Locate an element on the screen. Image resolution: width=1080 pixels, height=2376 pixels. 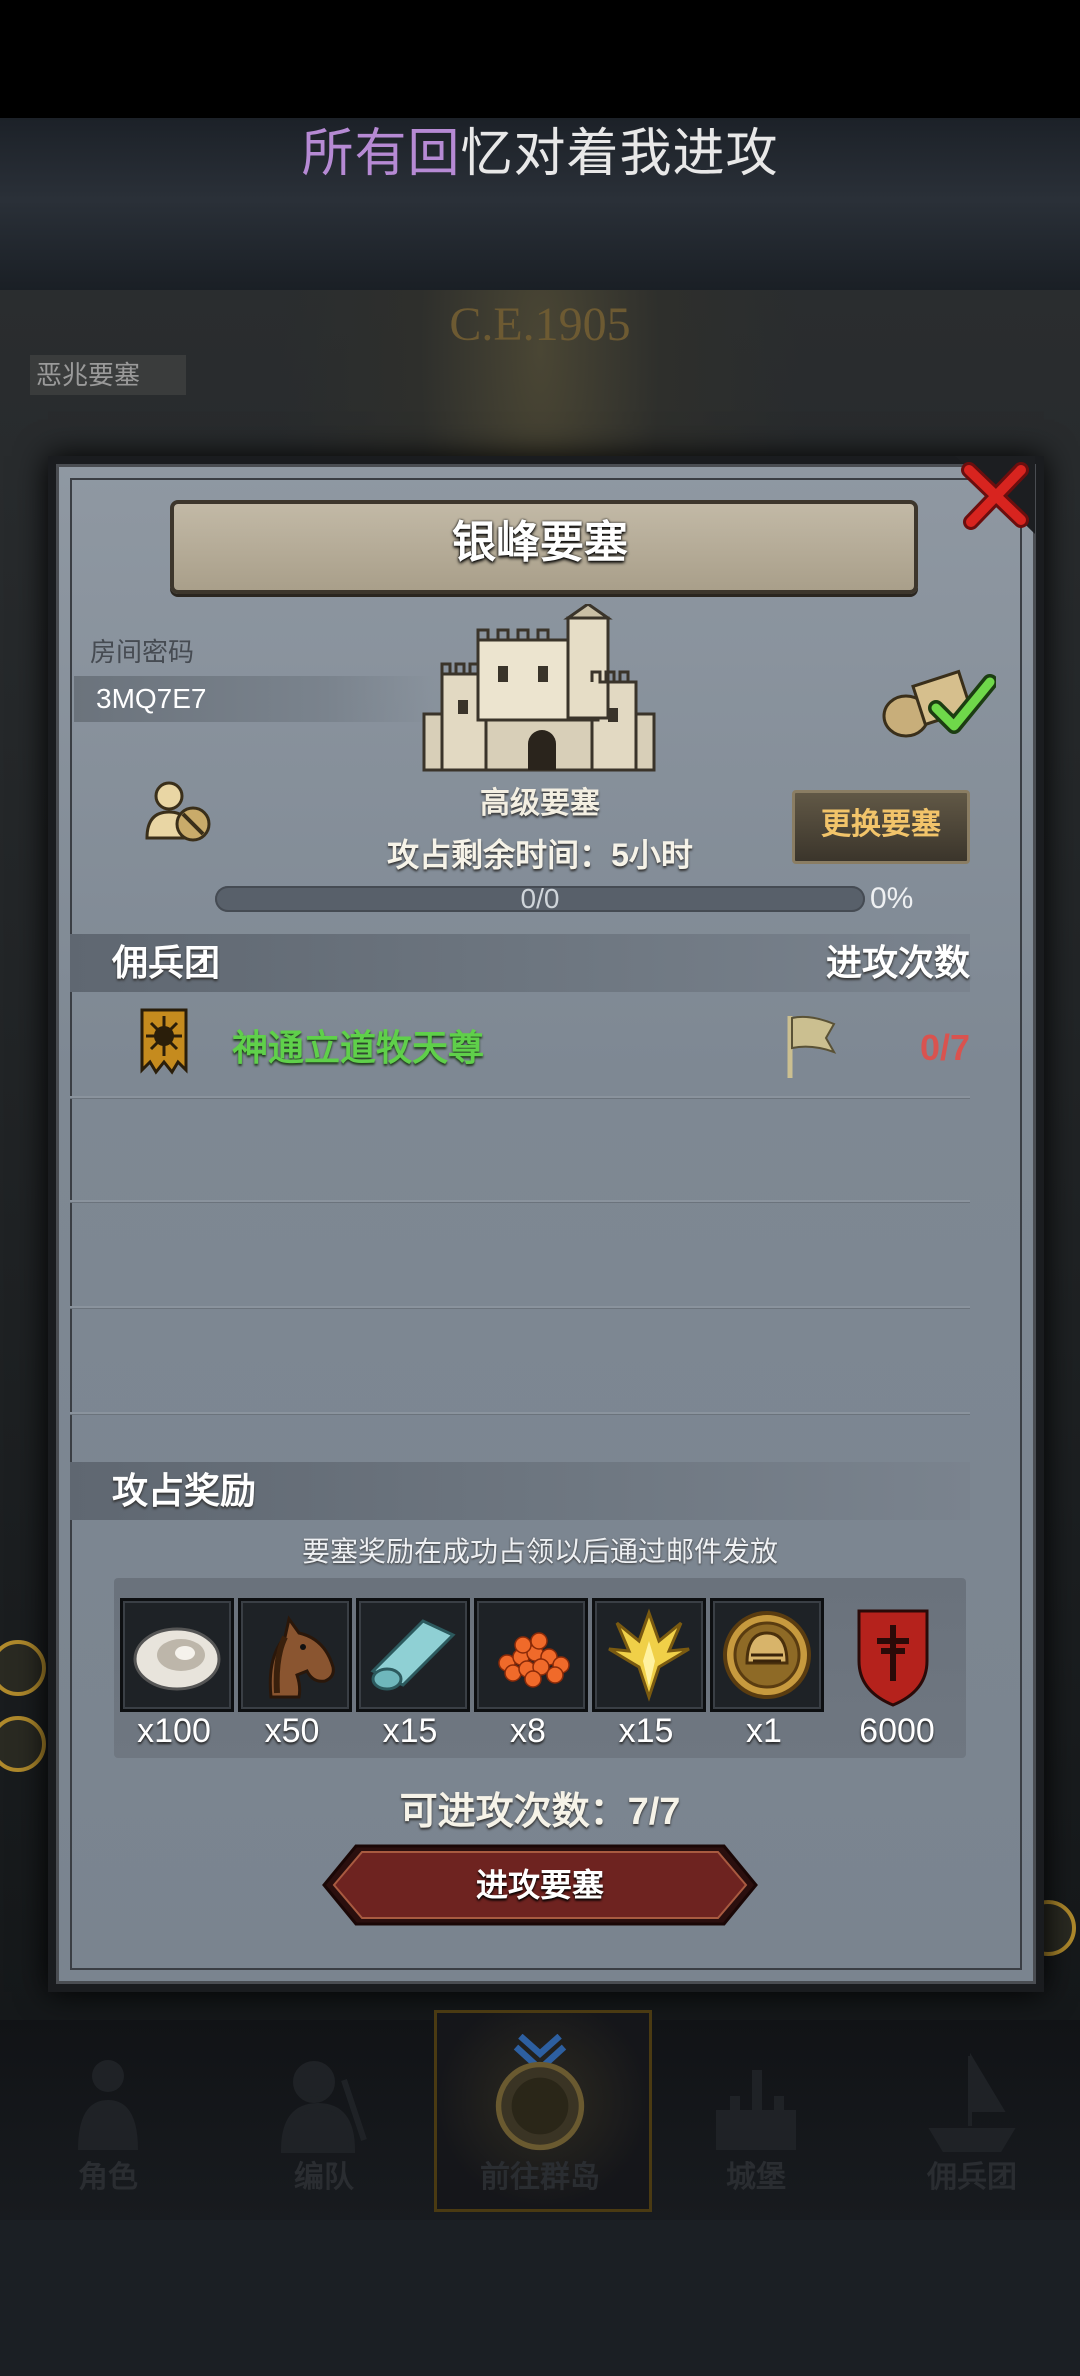
reward-qty: x8 is located at coordinates (528, 1731).